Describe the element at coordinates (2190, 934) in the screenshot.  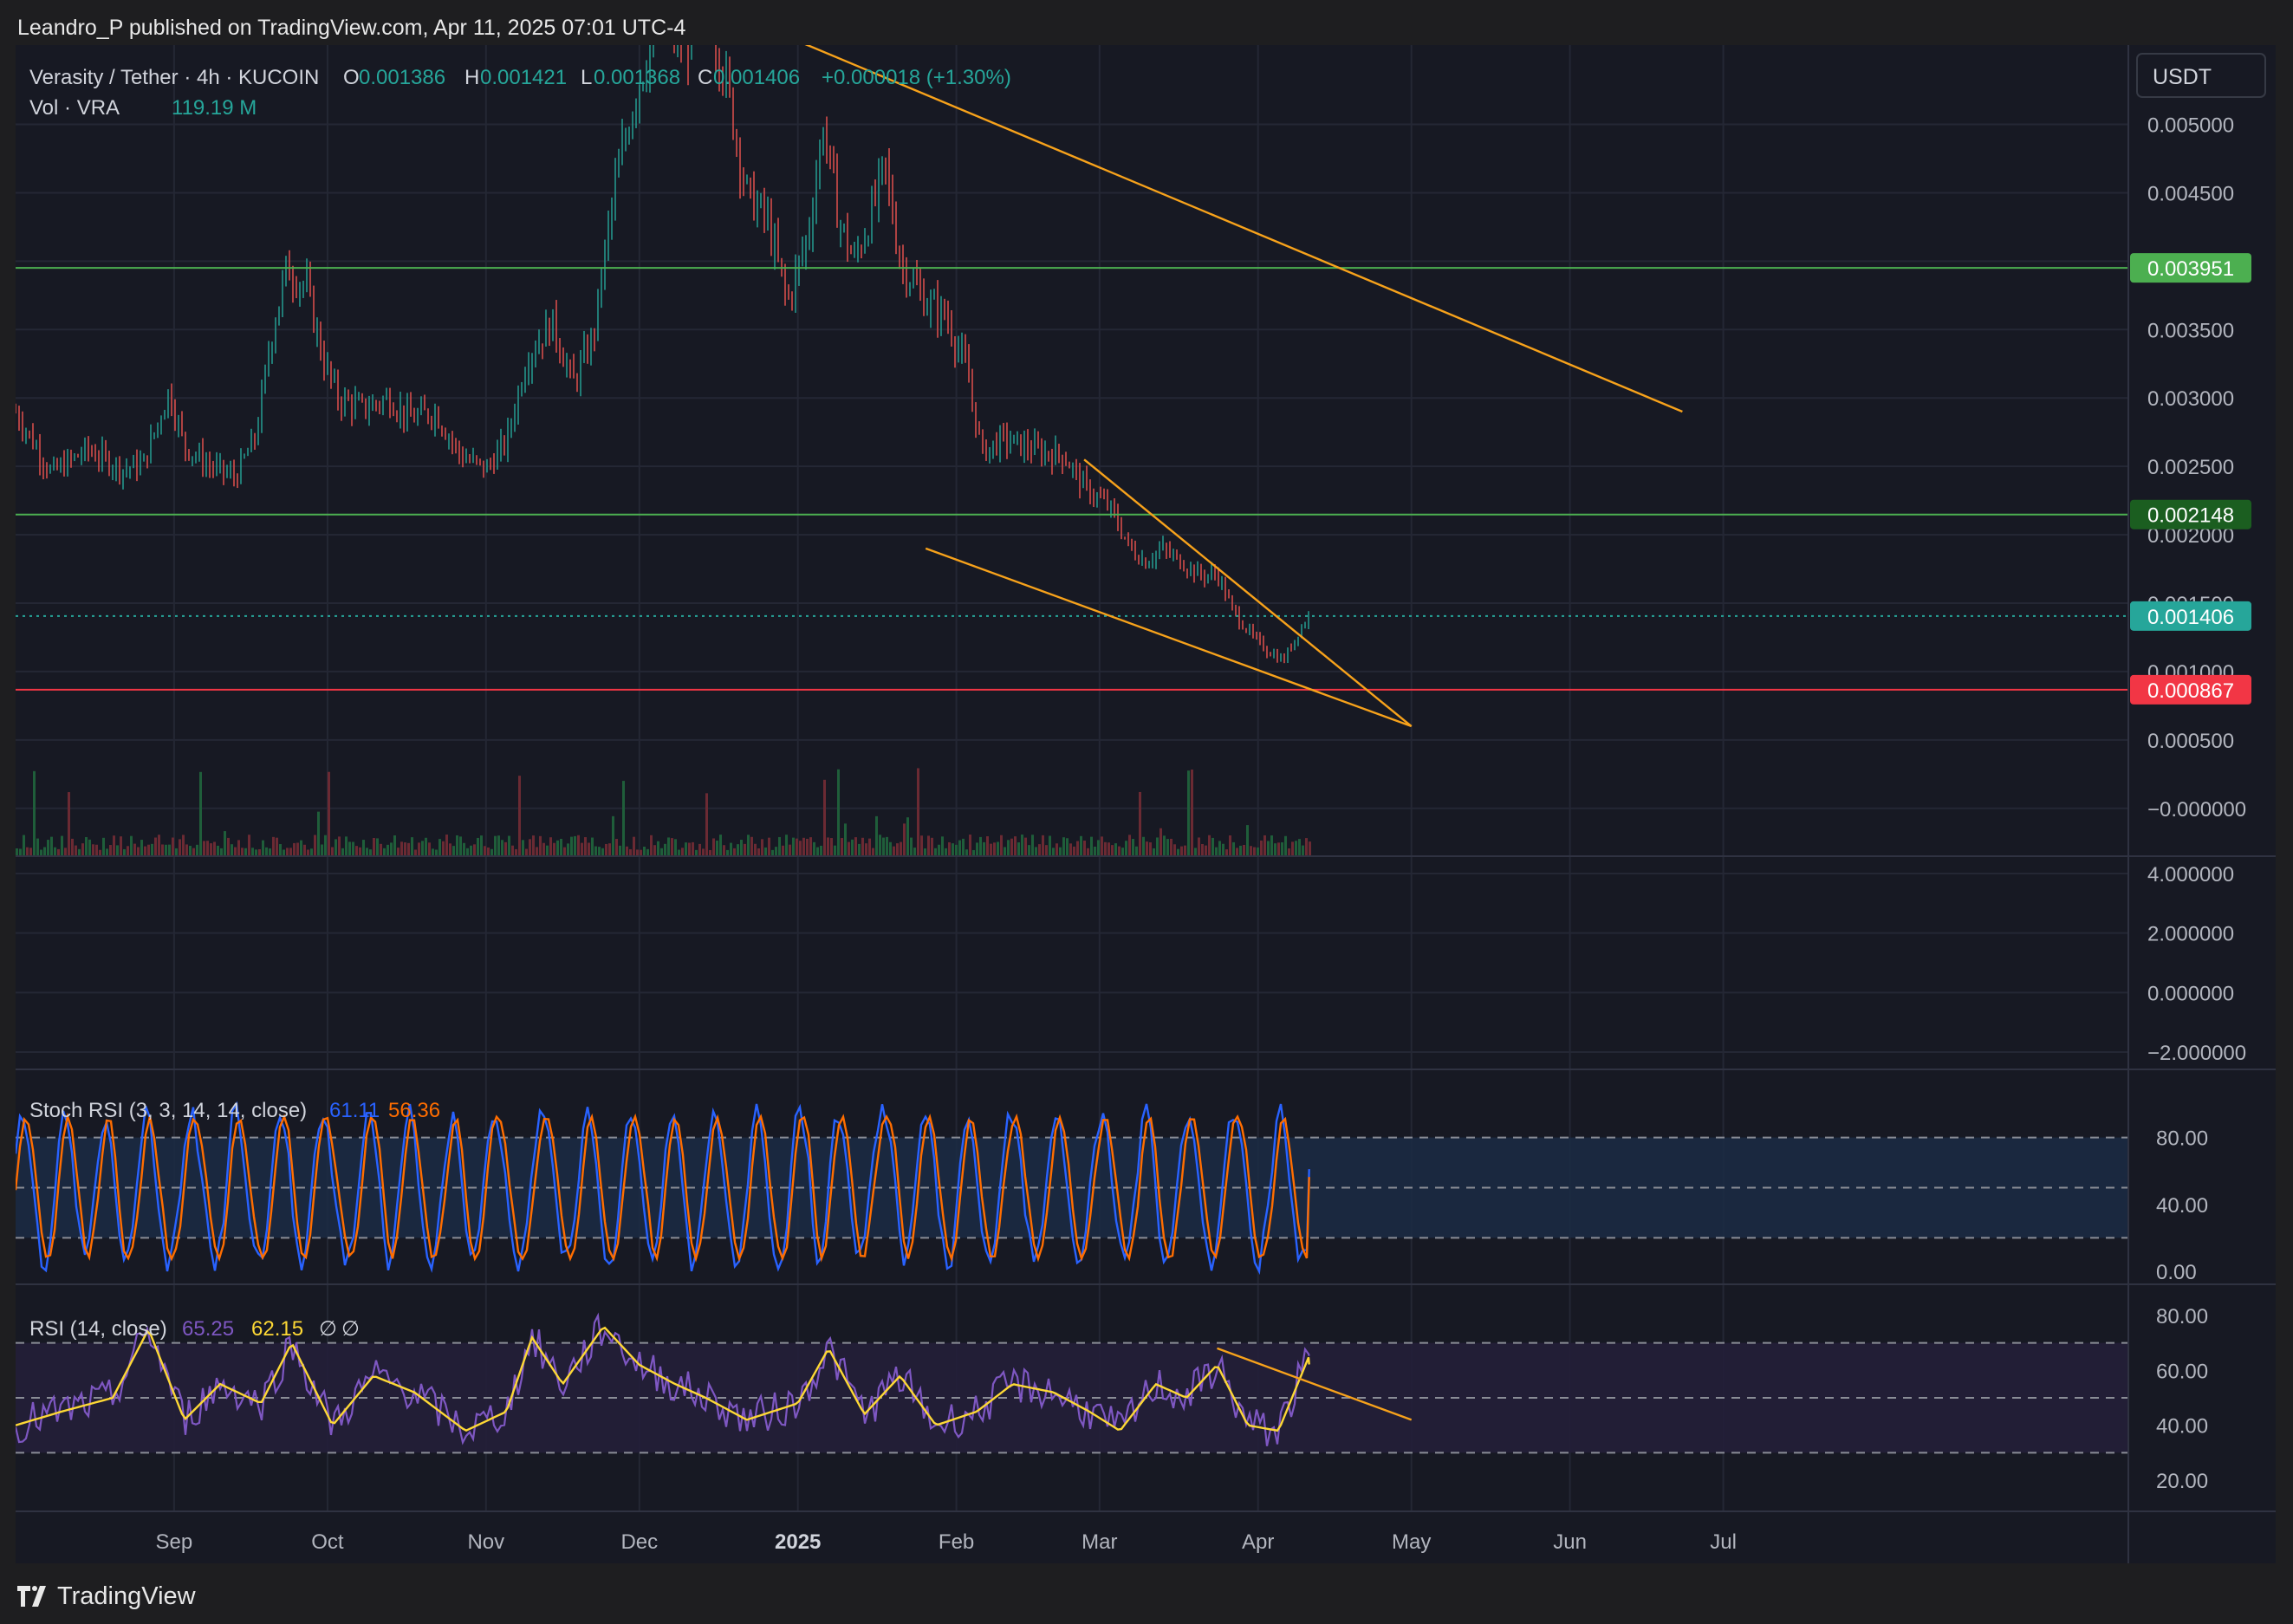
I see `indicator-tick-label: 2.000000` at that location.